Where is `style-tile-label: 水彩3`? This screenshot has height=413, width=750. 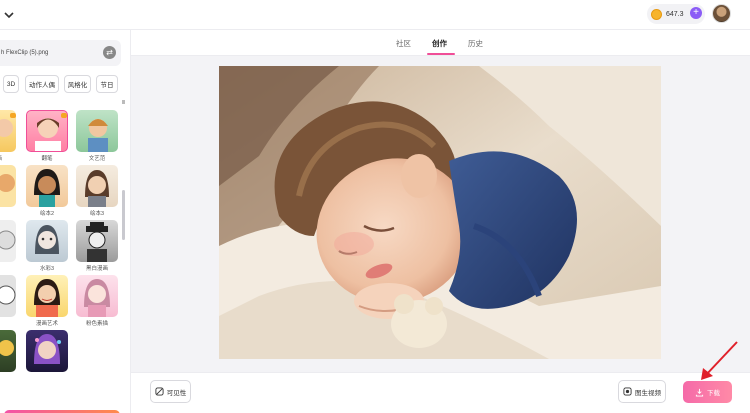
style-tile-label: 水彩3 is located at coordinates (47, 269).